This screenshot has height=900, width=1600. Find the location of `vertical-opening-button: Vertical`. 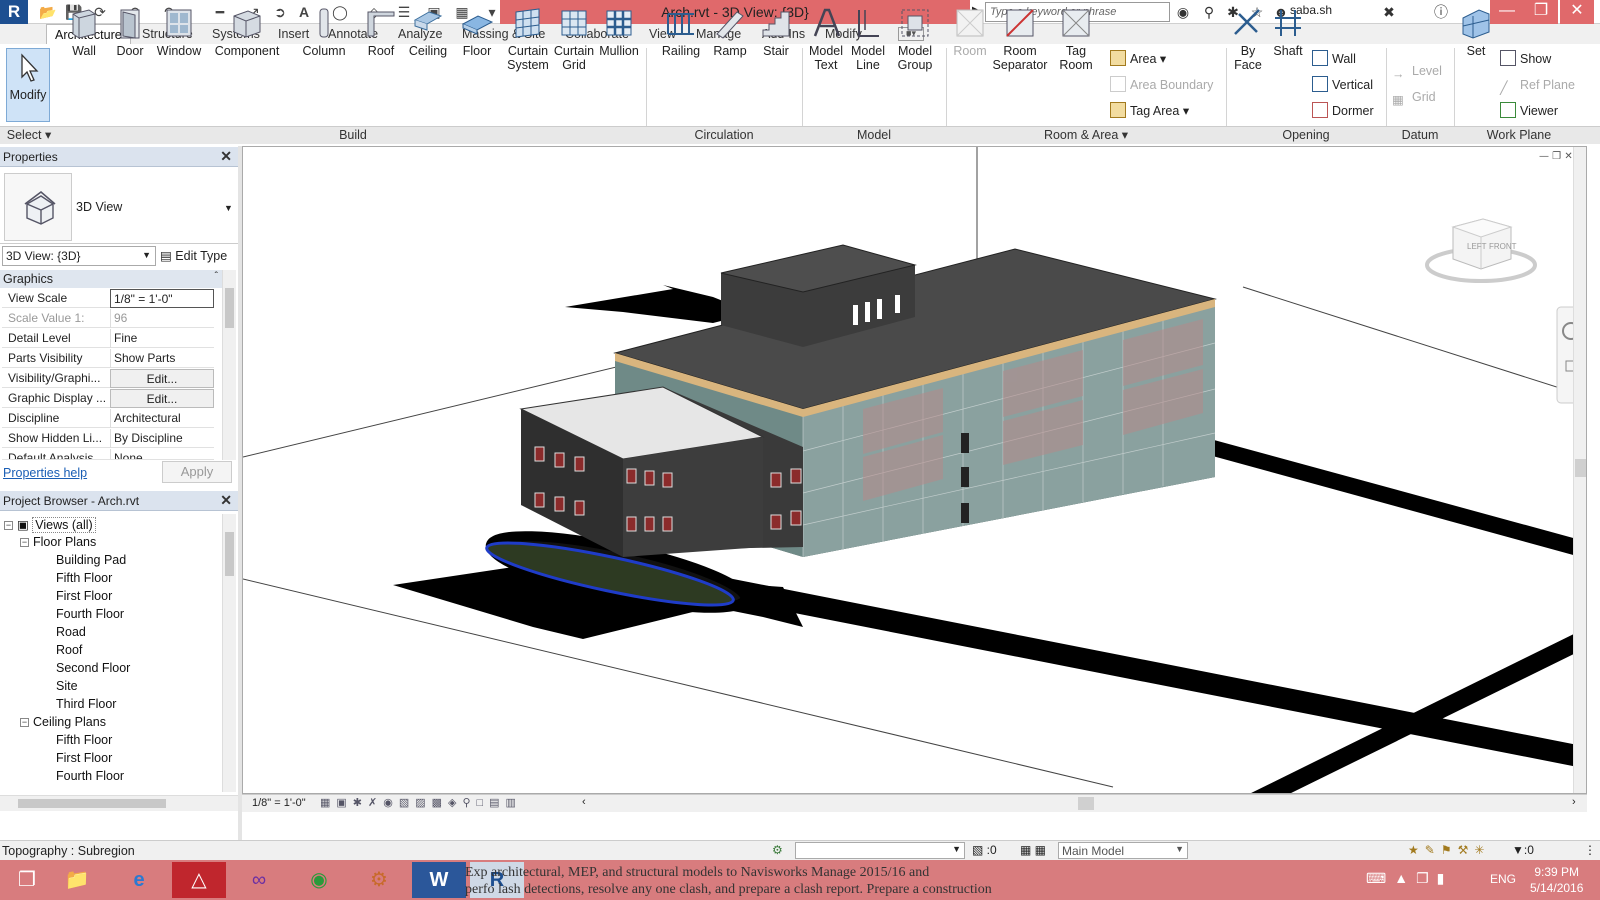

vertical-opening-button: Vertical is located at coordinates (1342, 85).